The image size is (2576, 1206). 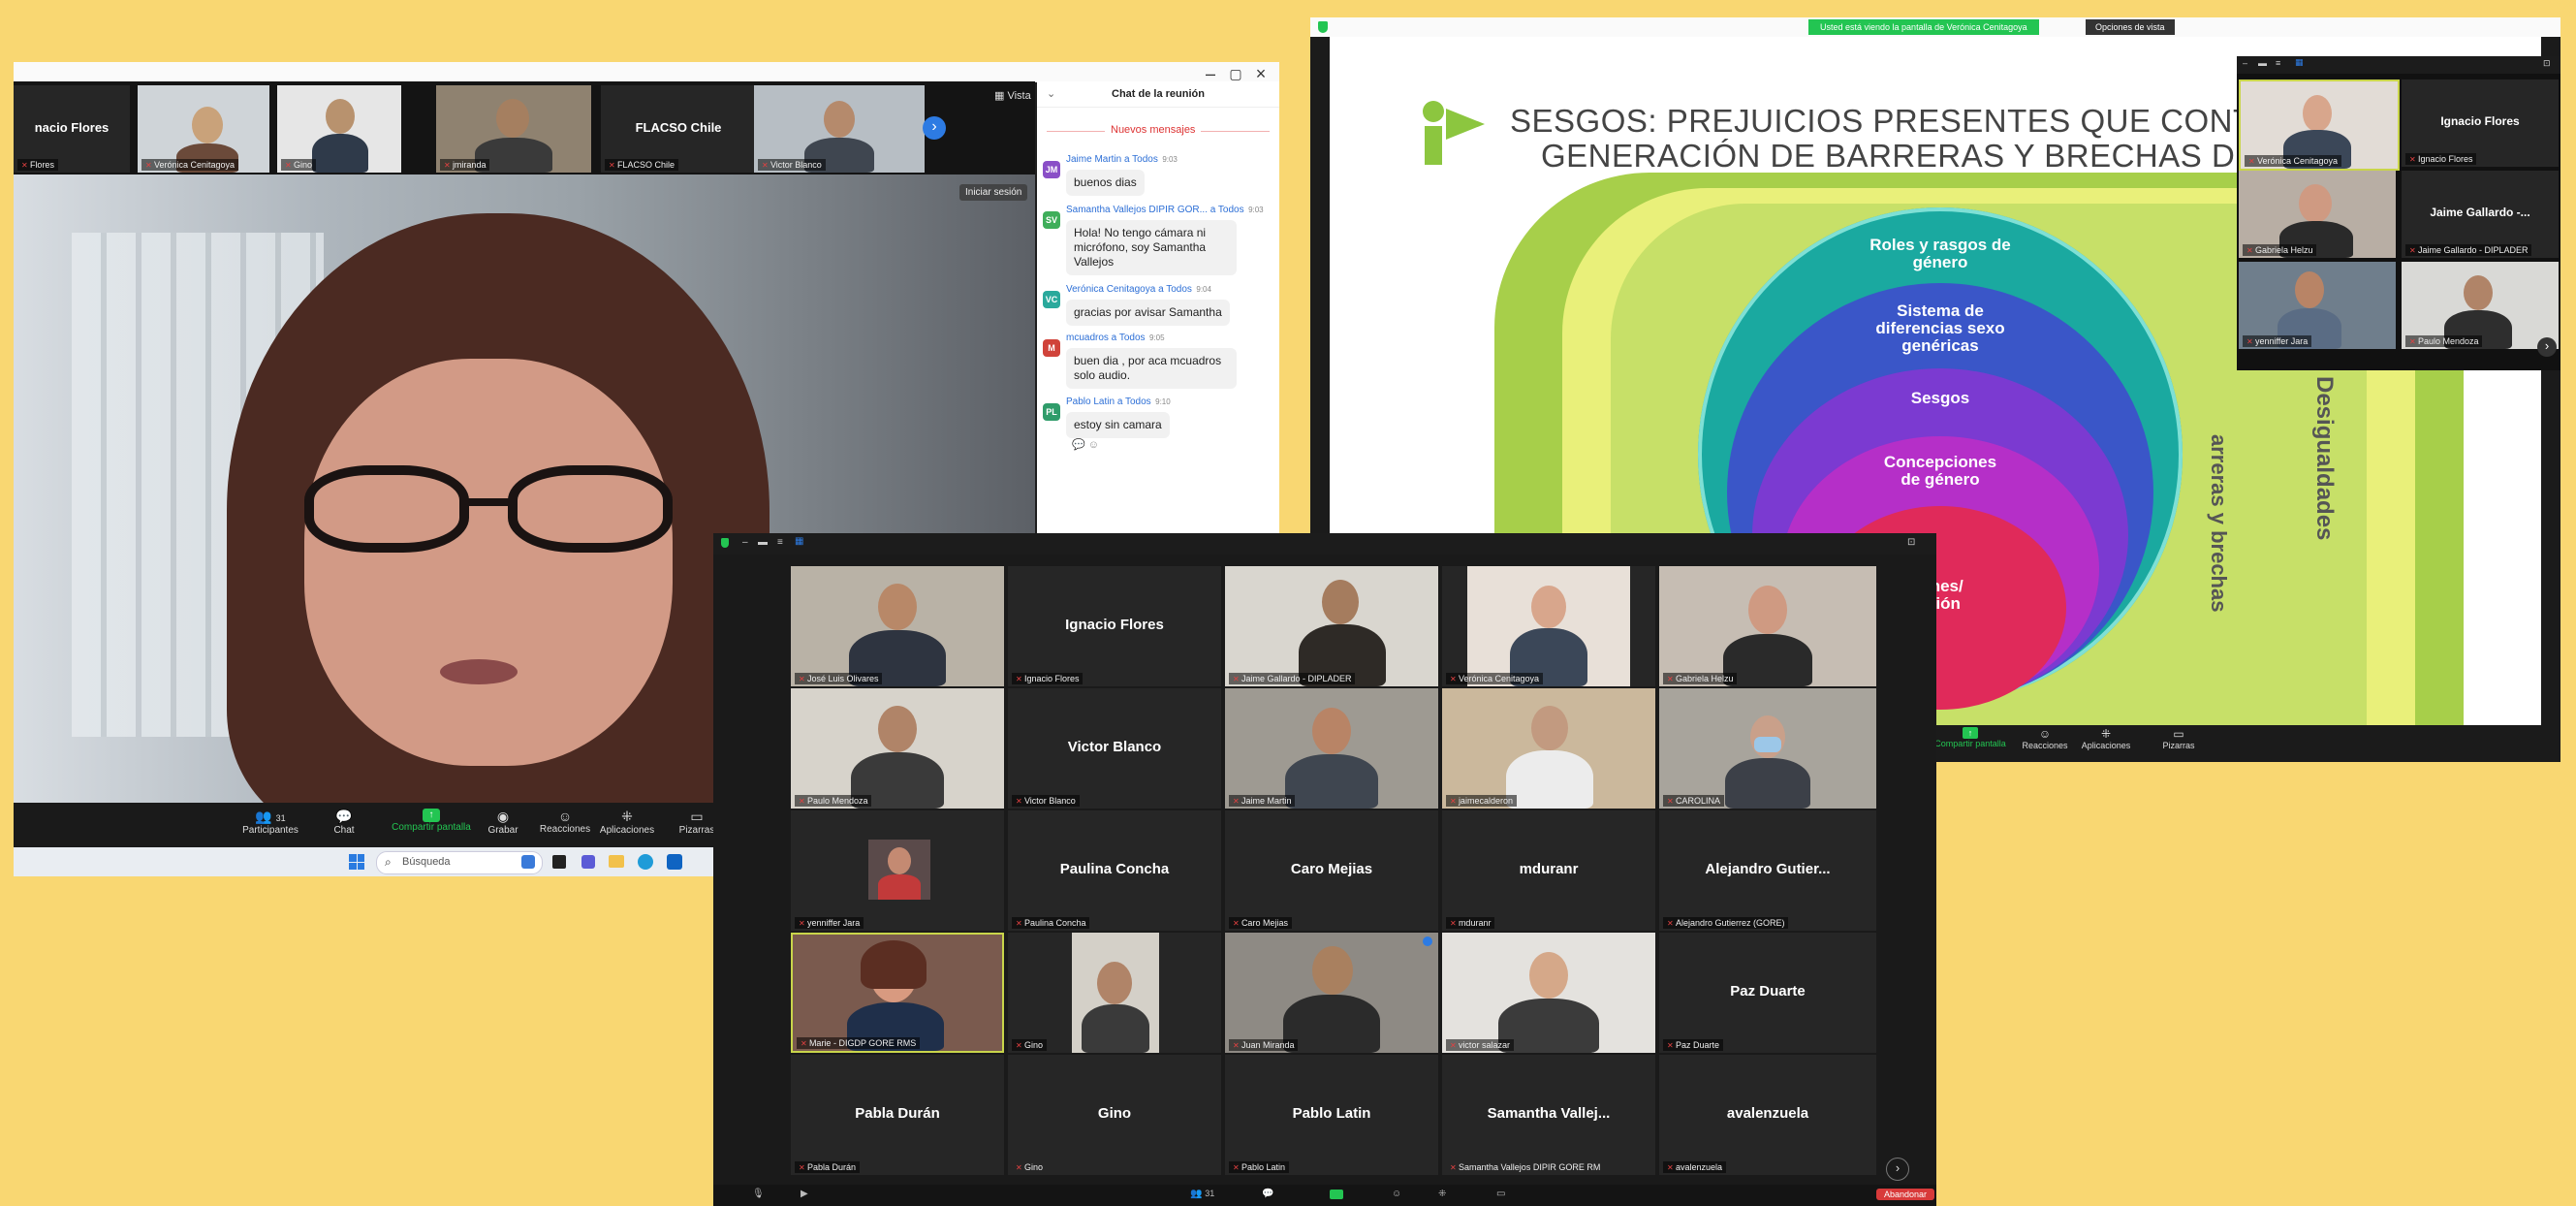 What do you see at coordinates (1051, 348) in the screenshot?
I see `avatar: M` at bounding box center [1051, 348].